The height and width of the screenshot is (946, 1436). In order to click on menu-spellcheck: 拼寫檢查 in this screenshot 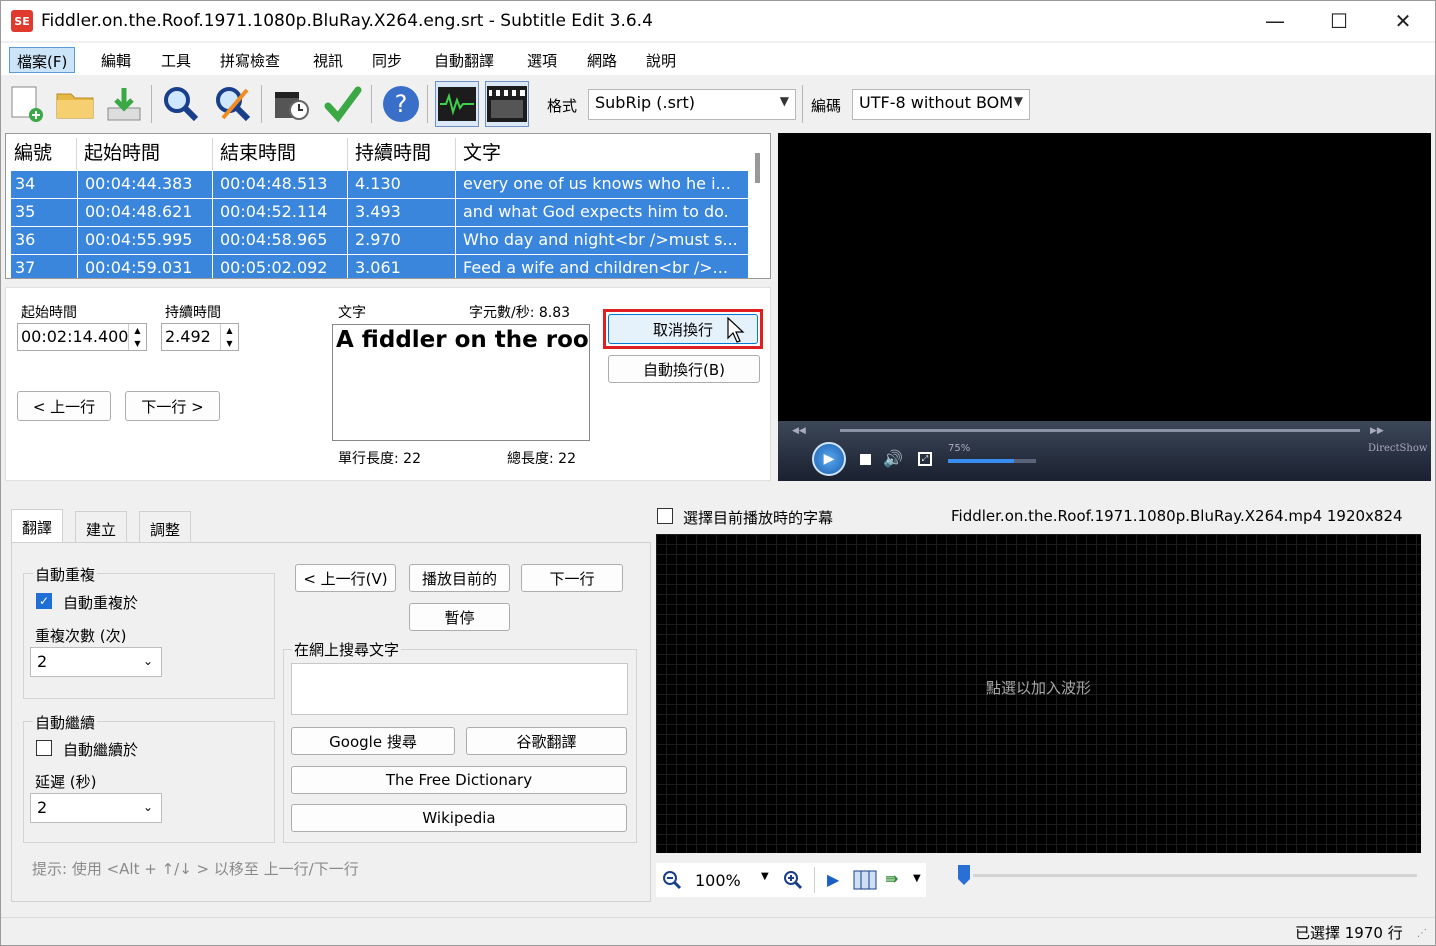, I will do `click(250, 60)`.